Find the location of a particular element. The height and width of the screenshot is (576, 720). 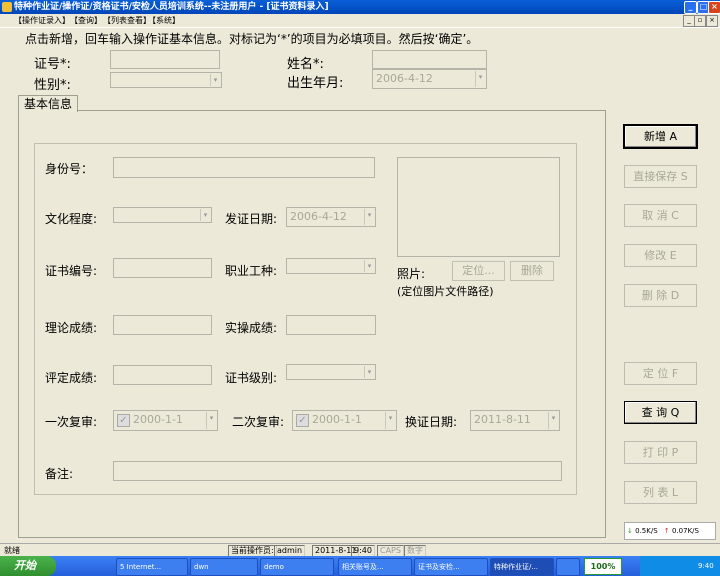

taskbar-item: dwn is located at coordinates (224, 567).